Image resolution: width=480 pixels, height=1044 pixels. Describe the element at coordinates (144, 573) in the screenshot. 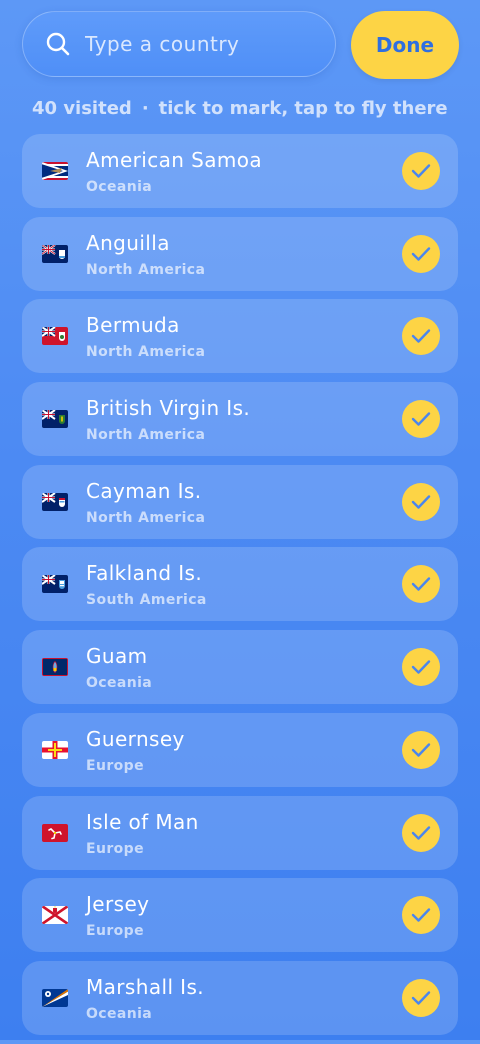

I see `country-name: Falkland Is.` at that location.